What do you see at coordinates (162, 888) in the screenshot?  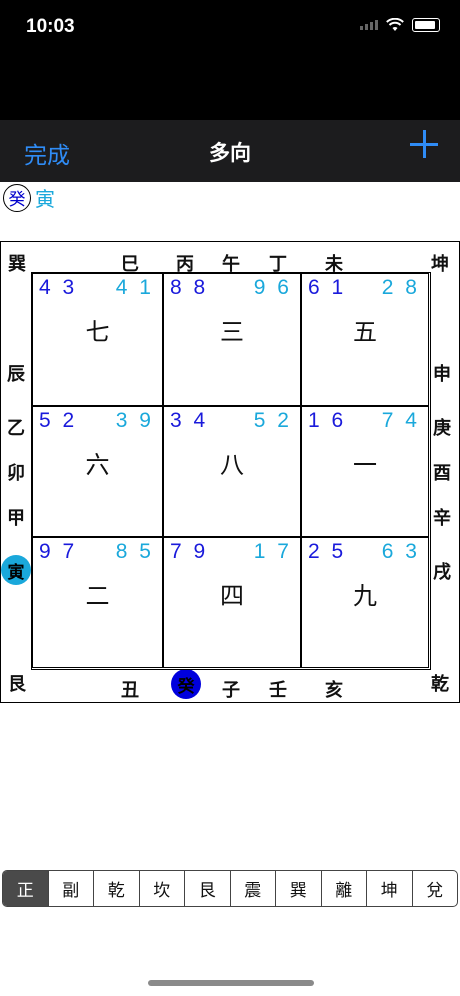 I see `segment-kan: 坎` at bounding box center [162, 888].